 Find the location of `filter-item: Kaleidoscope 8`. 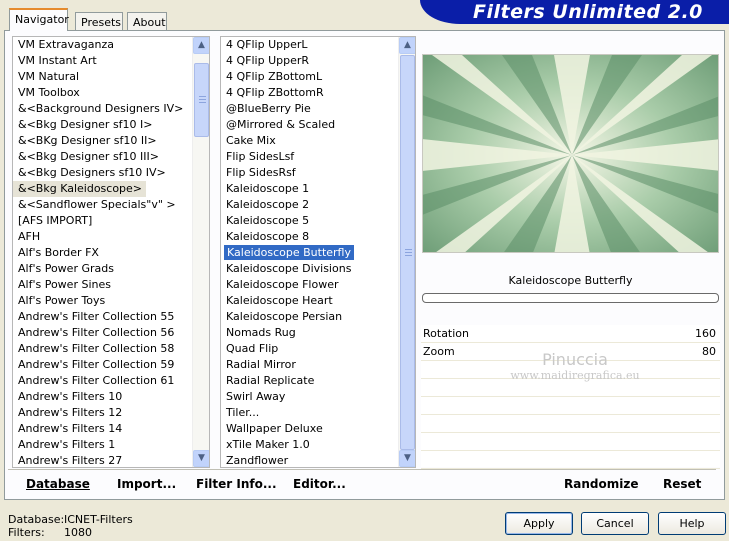

filter-item: Kaleidoscope 8 is located at coordinates (318, 237).